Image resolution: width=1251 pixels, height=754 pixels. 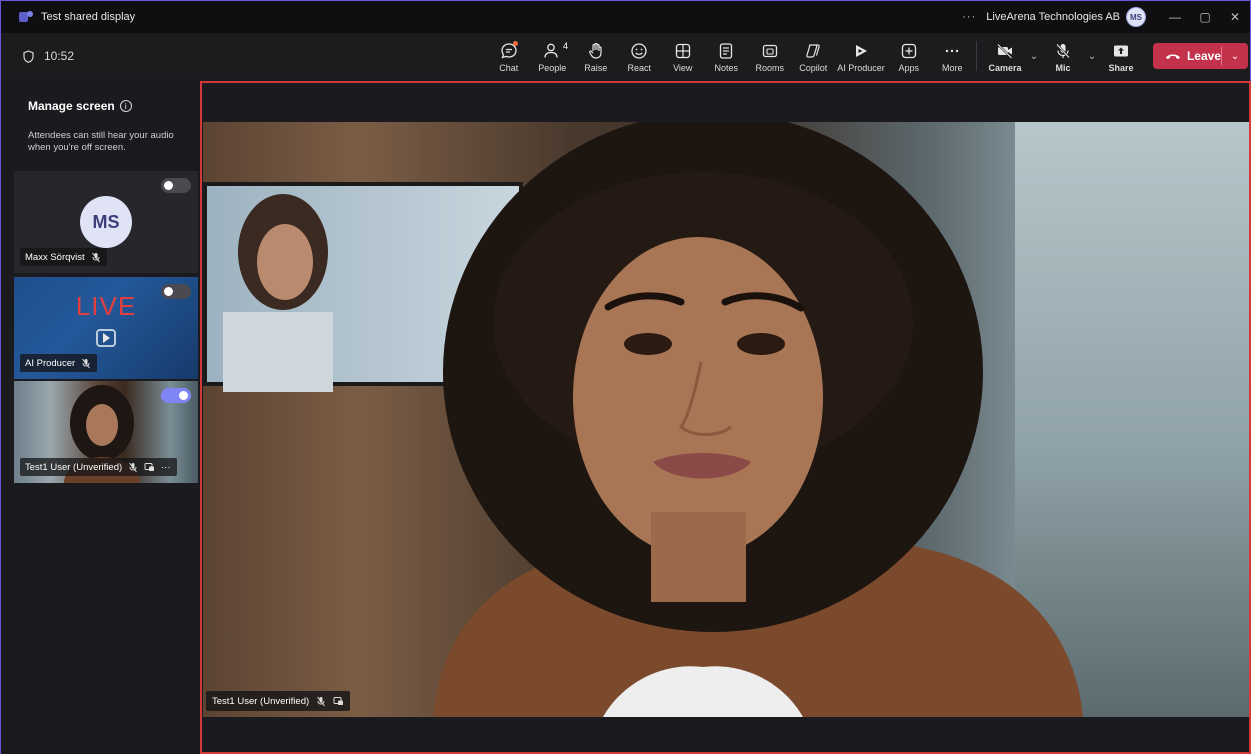 I want to click on react-icon, so click(x=639, y=50).